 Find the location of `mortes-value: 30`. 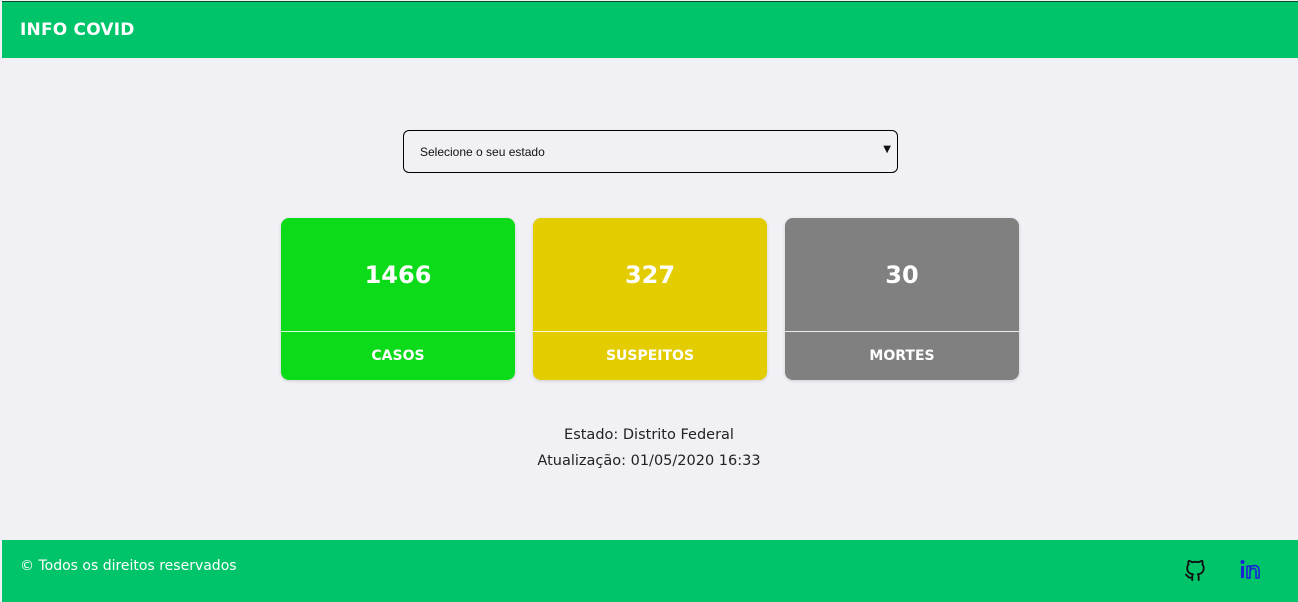

mortes-value: 30 is located at coordinates (902, 274).